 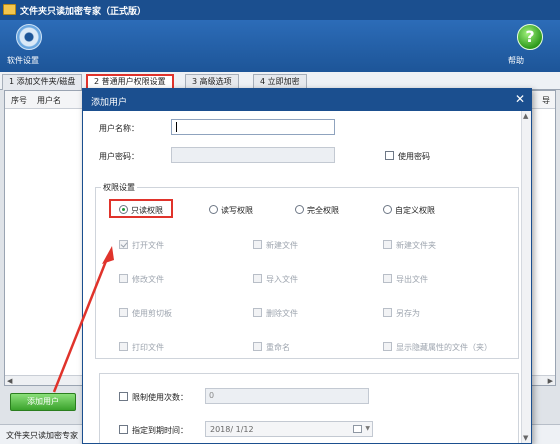 What do you see at coordinates (123, 312) in the screenshot?
I see `perm-clipboard-checkbox` at bounding box center [123, 312].